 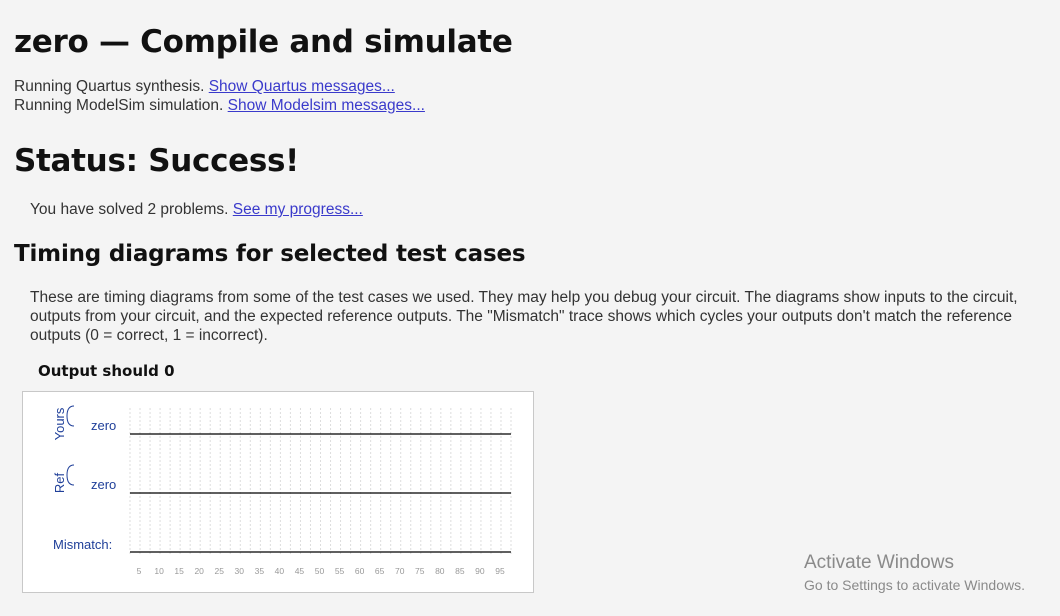 What do you see at coordinates (879, 562) in the screenshot?
I see `watermark-line-1: Activate Windows` at bounding box center [879, 562].